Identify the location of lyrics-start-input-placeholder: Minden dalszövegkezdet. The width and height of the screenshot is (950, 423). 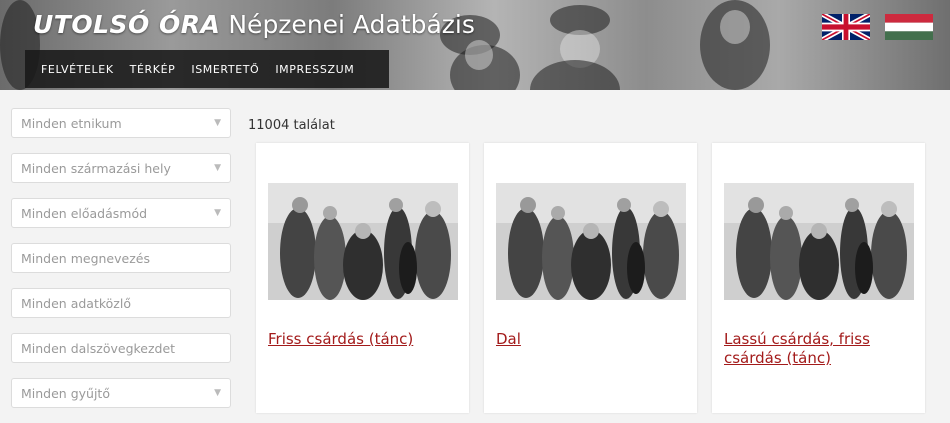
(98, 348).